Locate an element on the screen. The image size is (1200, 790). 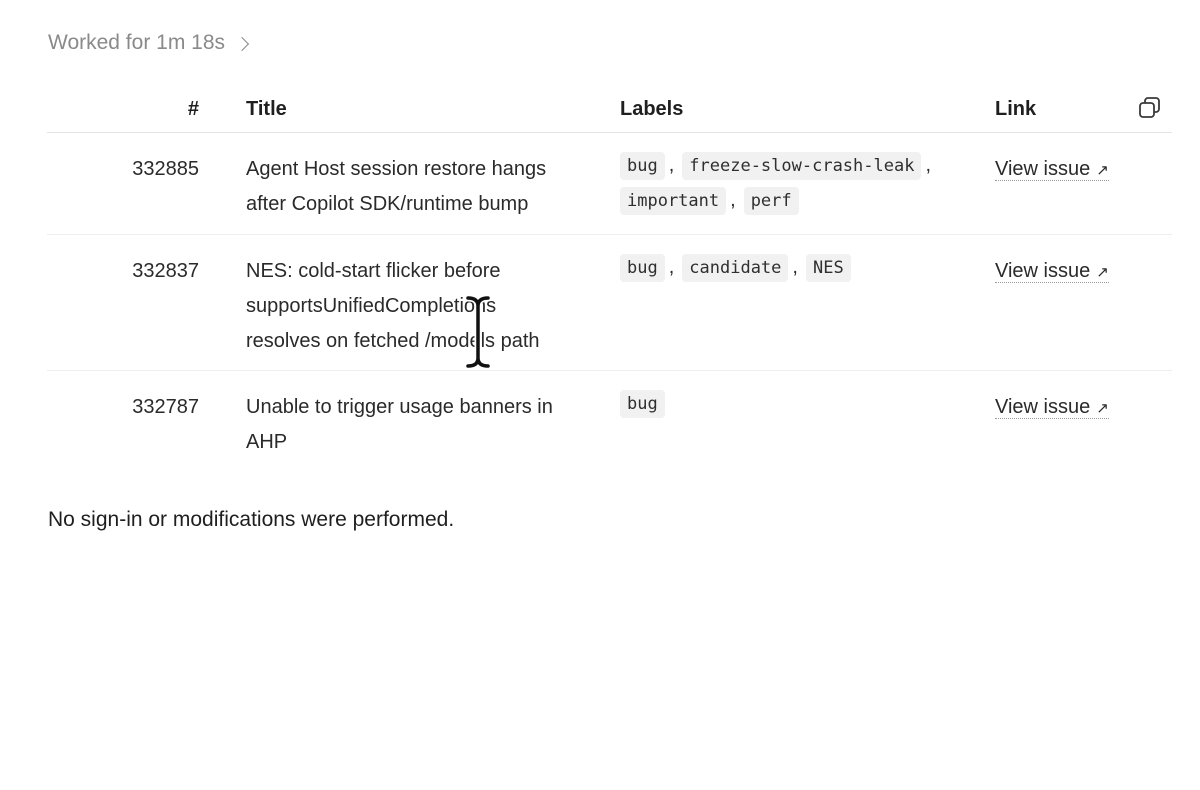
issue-labels: bug is located at coordinates (792, 403).